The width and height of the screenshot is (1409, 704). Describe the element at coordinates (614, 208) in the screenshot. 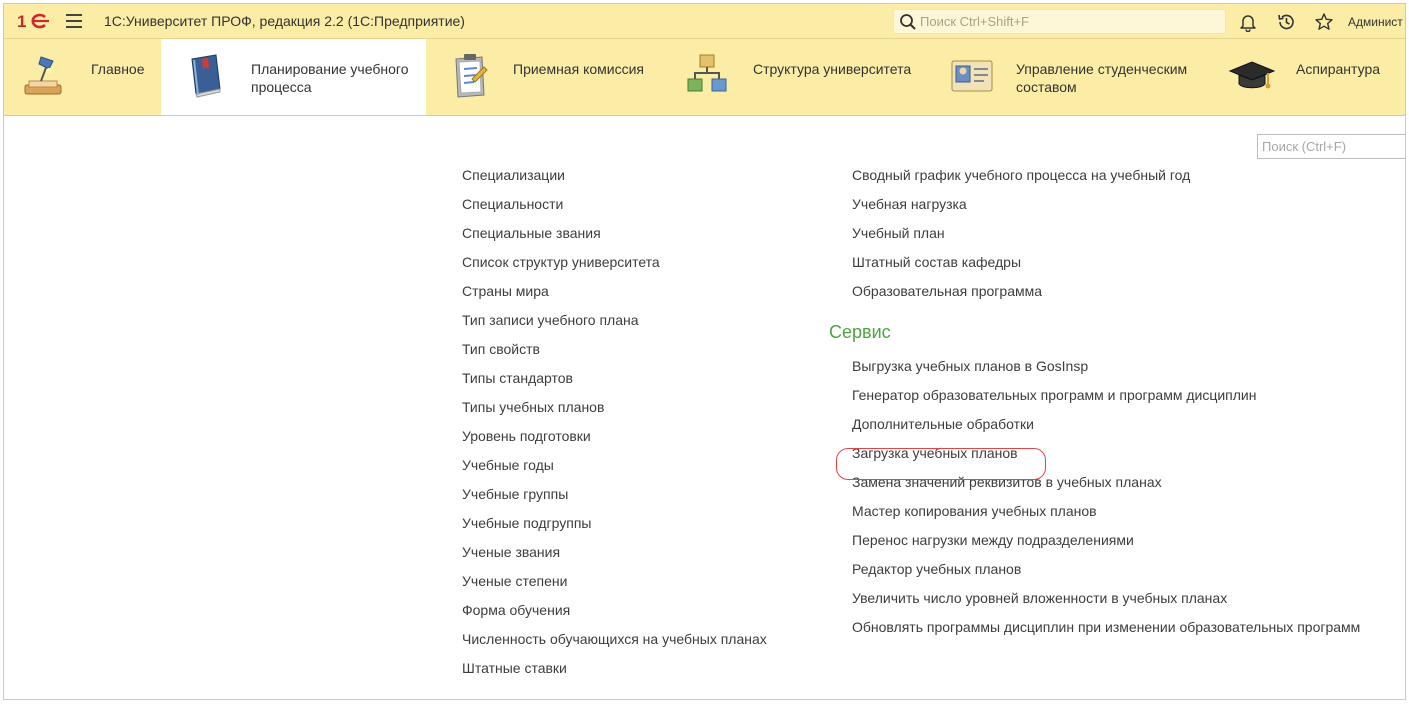

I see `nav-link: Специальности` at that location.